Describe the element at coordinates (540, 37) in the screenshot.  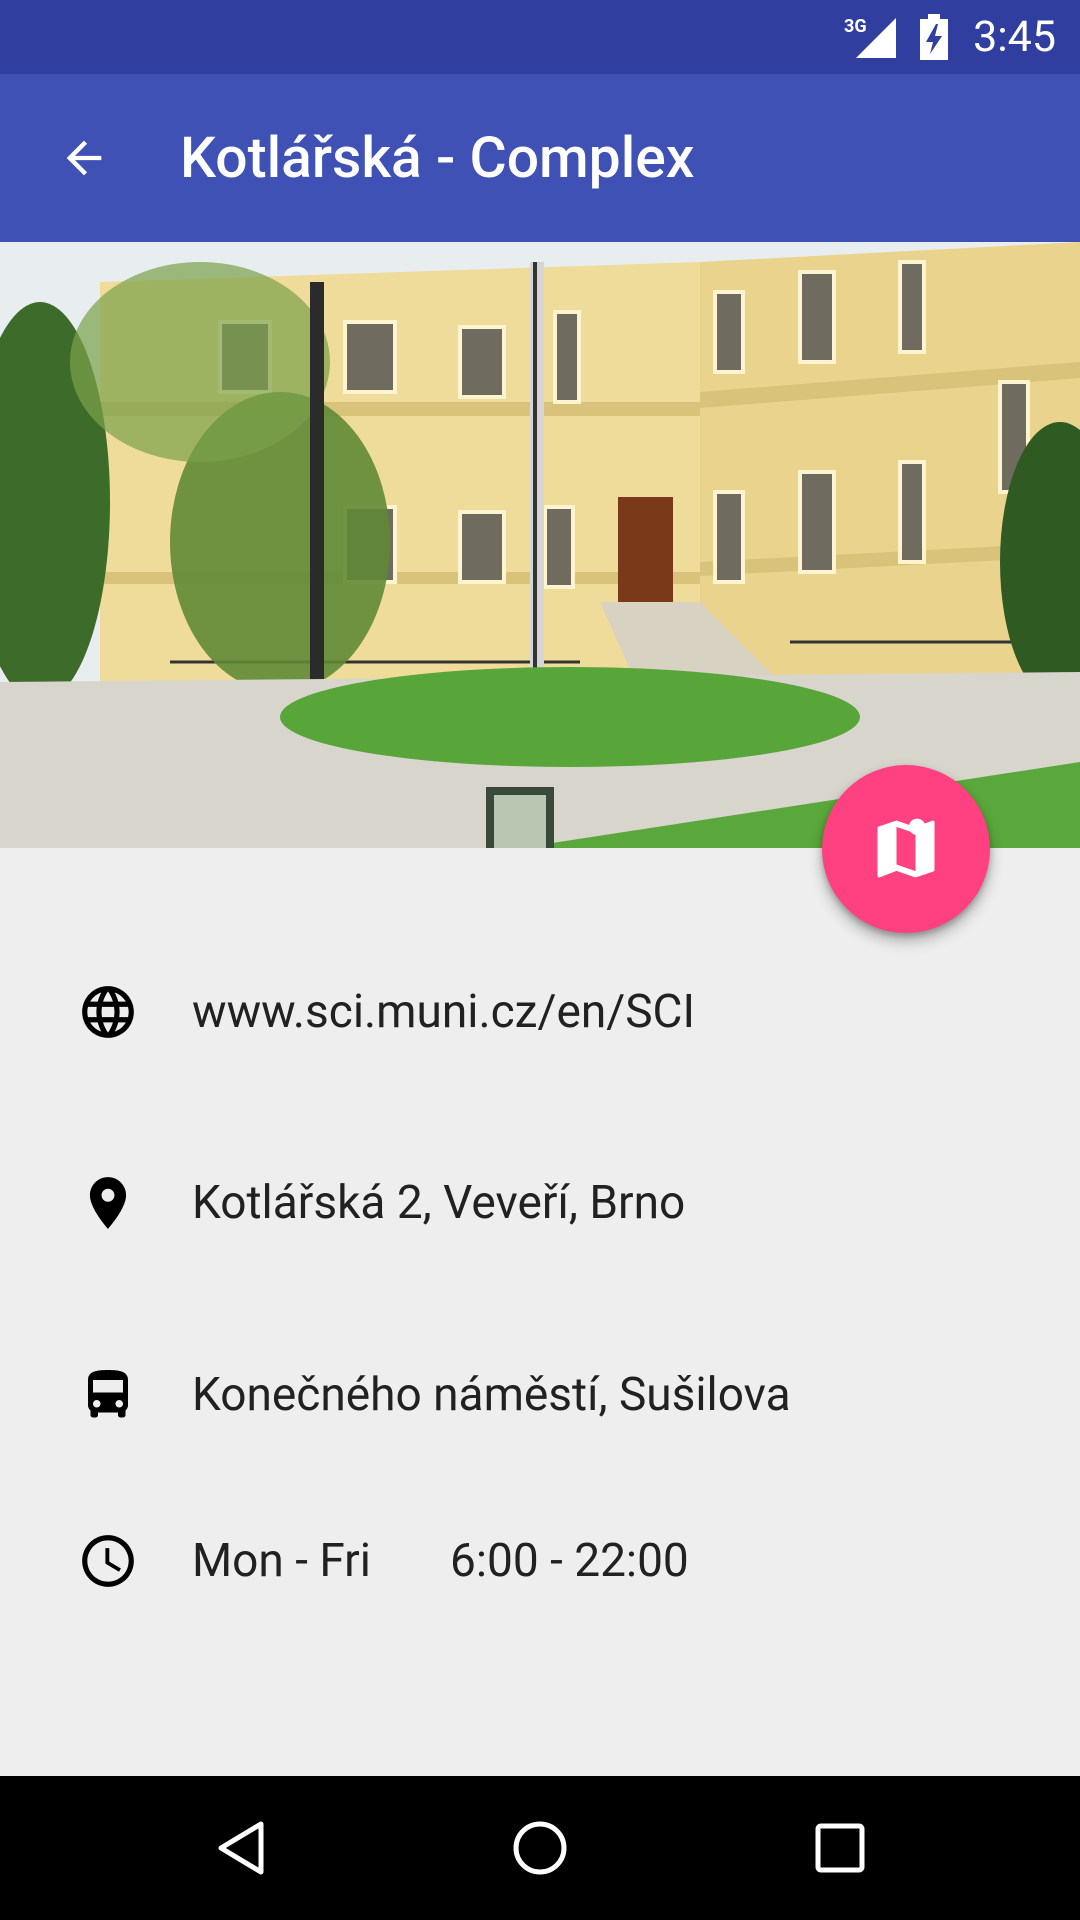
I see `status-bar: 3G 3:45` at that location.